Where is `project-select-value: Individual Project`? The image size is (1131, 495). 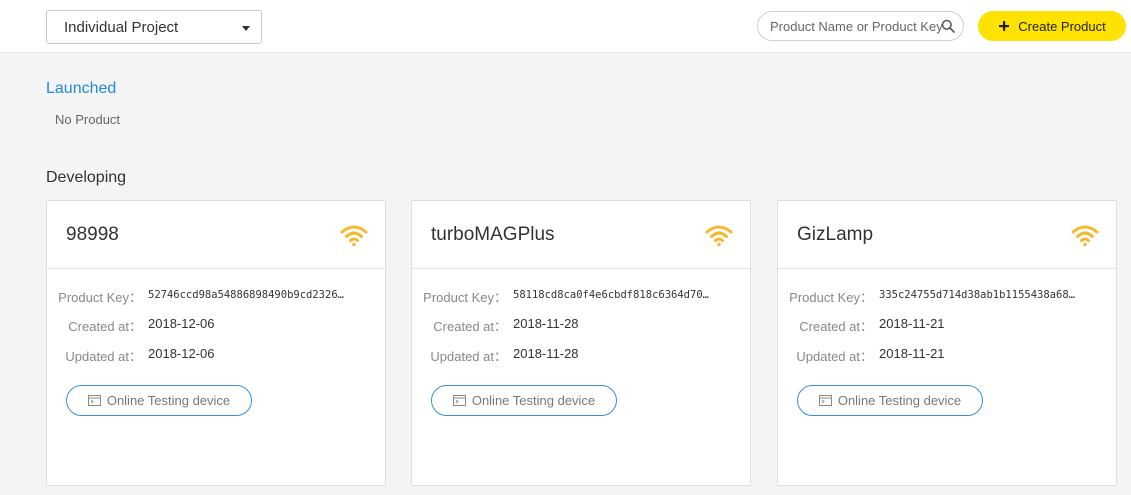 project-select-value: Individual Project is located at coordinates (121, 27).